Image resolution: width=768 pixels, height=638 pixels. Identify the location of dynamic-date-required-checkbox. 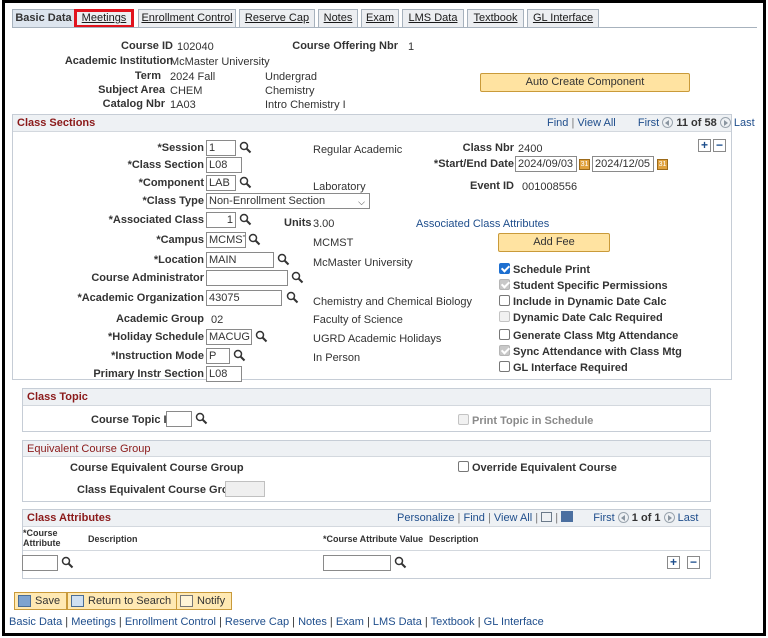
(504, 316).